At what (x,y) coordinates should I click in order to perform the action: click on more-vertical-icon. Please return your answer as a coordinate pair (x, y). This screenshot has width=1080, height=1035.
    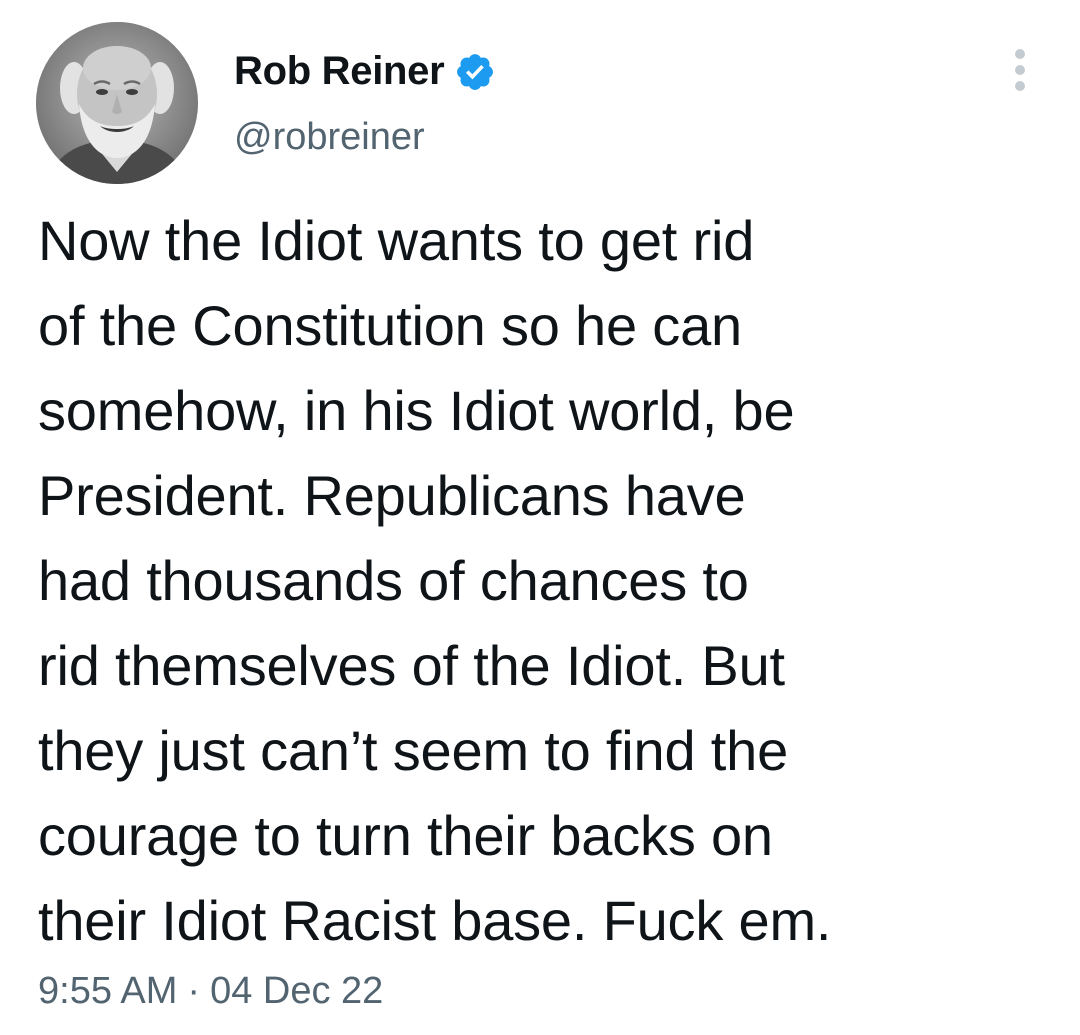
    Looking at the image, I should click on (1020, 70).